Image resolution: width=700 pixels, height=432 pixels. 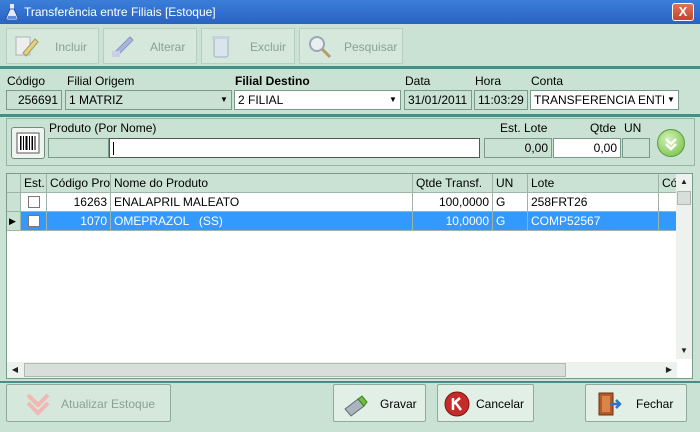 What do you see at coordinates (113, 148) in the screenshot?
I see `text-cursor` at bounding box center [113, 148].